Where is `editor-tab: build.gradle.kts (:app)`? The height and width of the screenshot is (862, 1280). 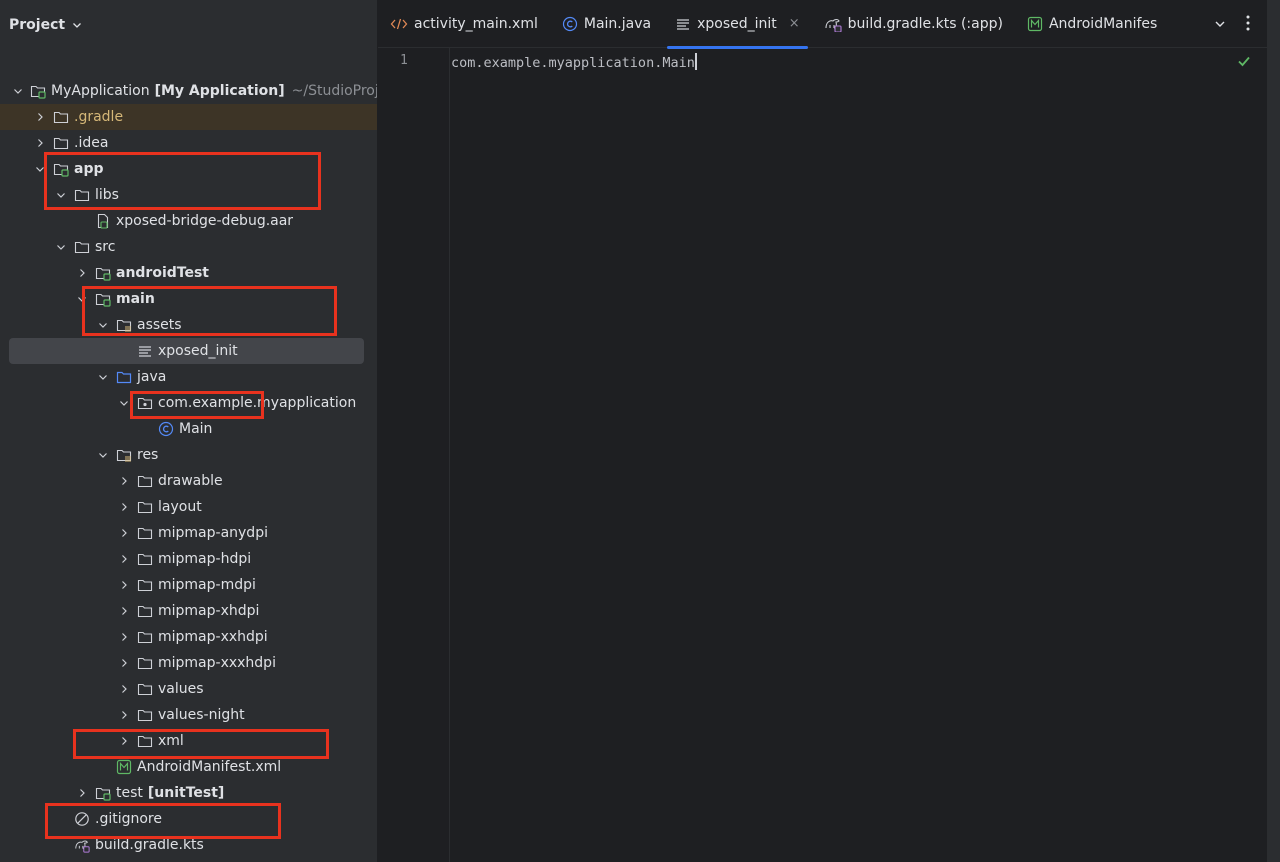
editor-tab: build.gradle.kts (:app) is located at coordinates (913, 24).